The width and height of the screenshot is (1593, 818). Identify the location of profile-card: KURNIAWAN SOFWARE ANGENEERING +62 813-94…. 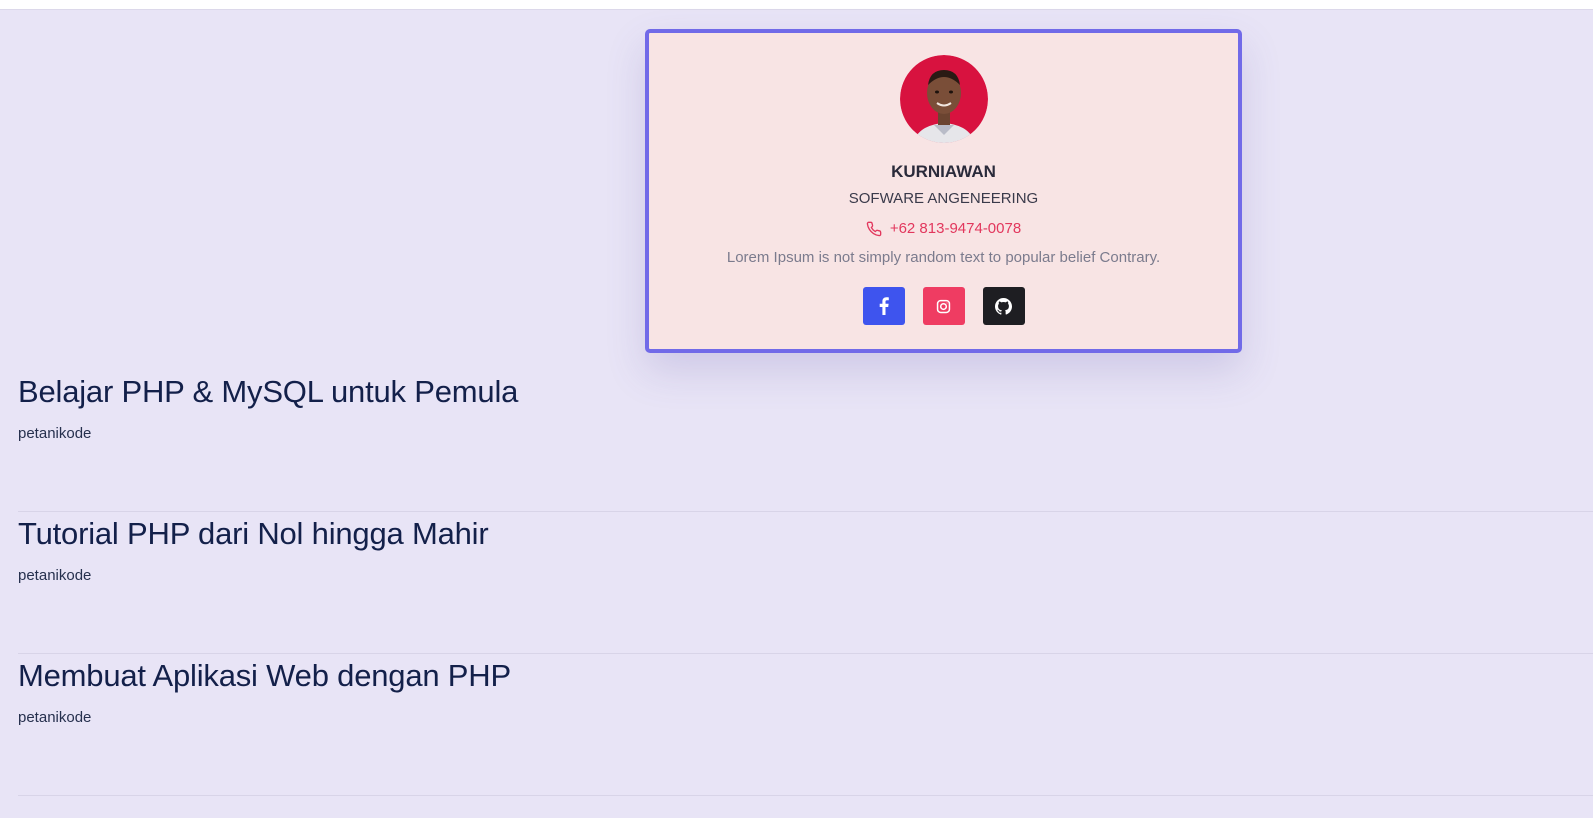
(943, 191).